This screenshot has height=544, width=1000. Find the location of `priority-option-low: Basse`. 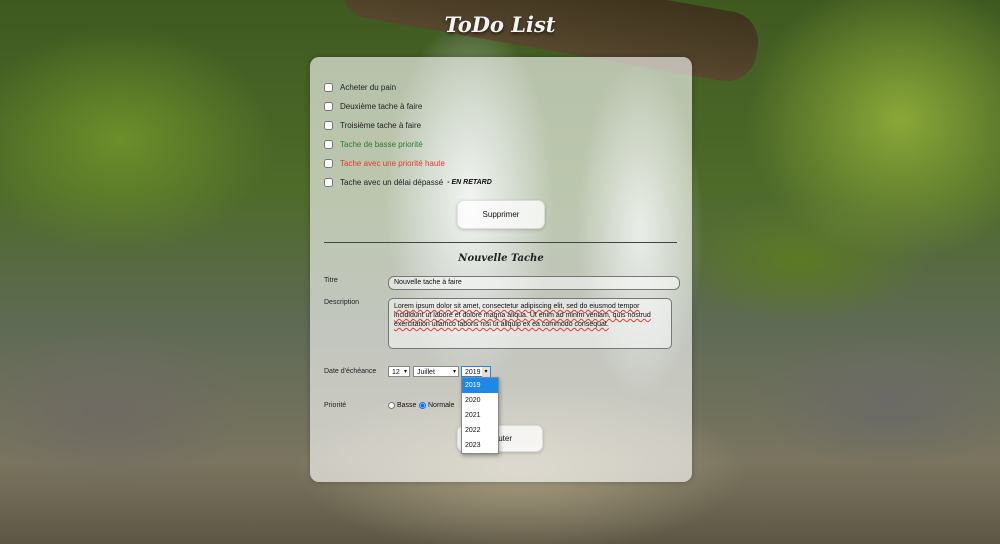

priority-option-low: Basse is located at coordinates (402, 405).